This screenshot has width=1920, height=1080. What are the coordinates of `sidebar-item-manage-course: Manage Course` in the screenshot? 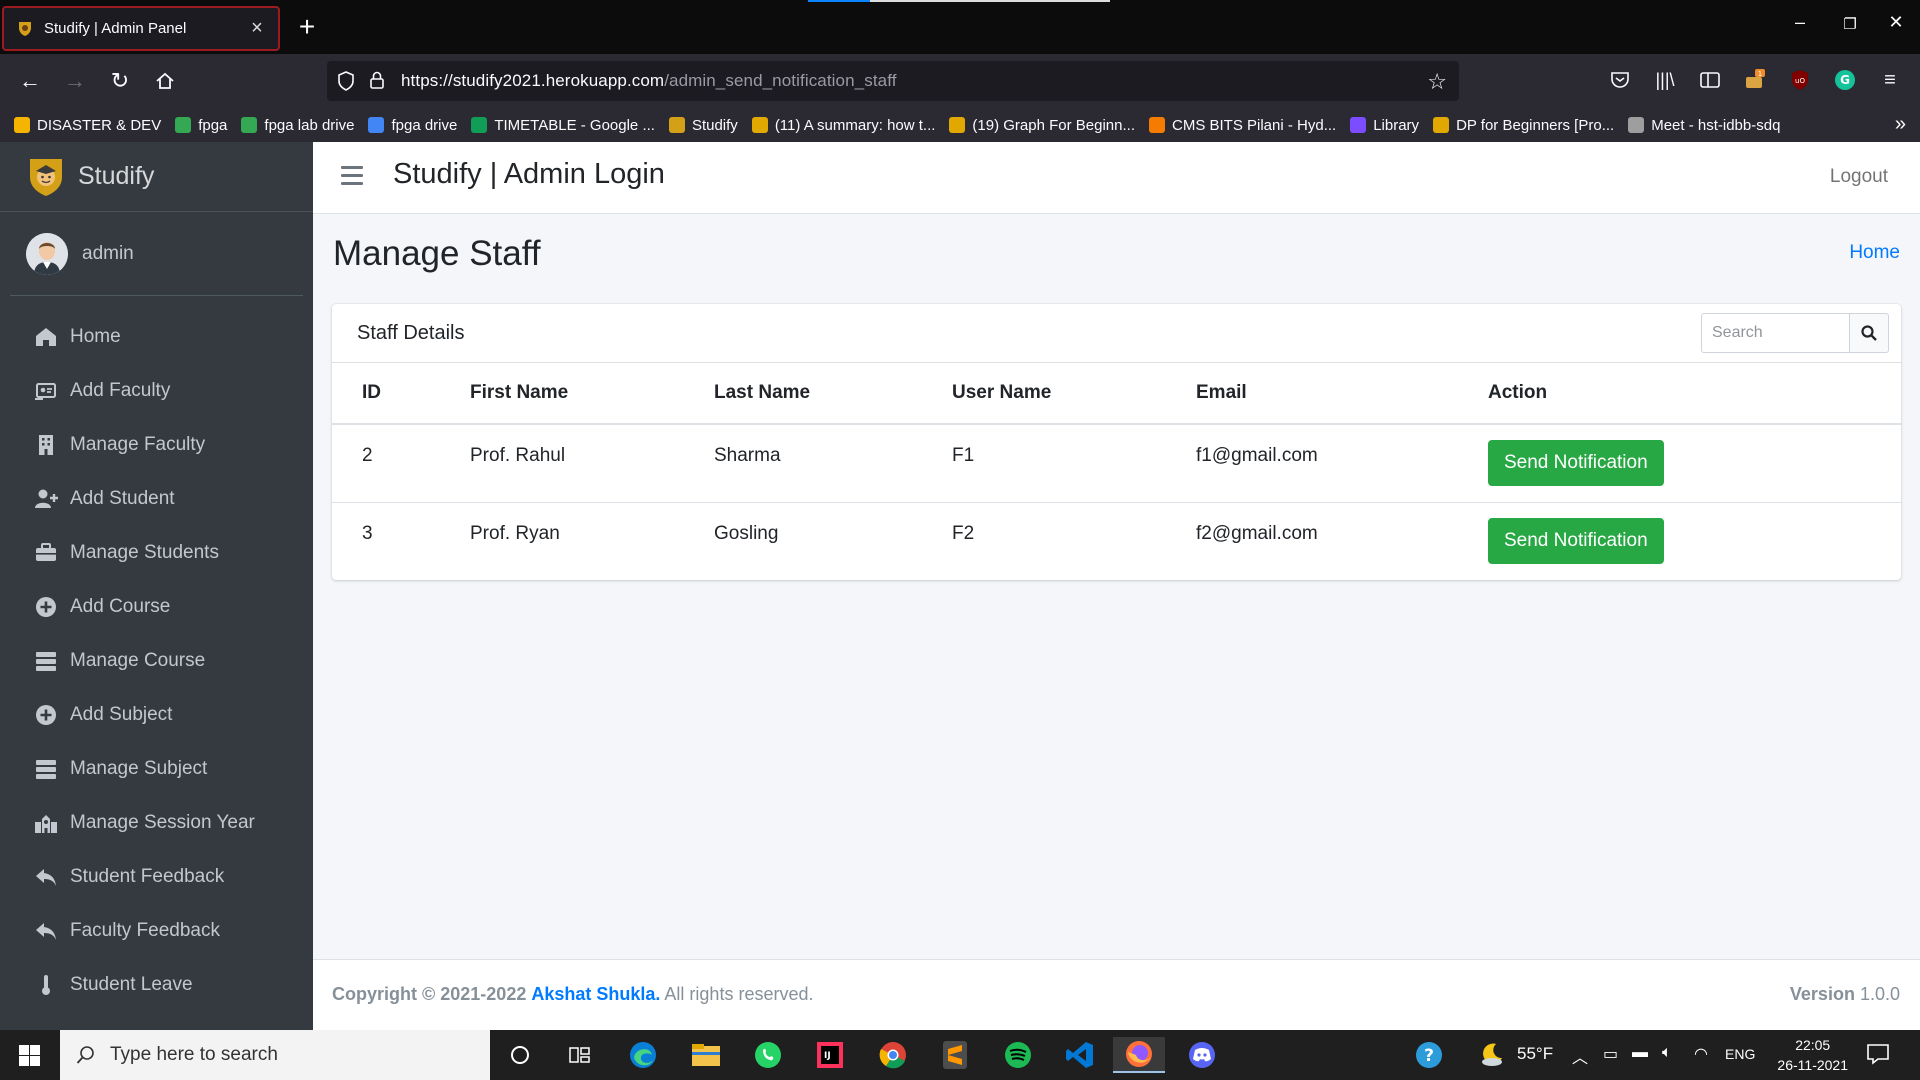 It's located at (156, 661).